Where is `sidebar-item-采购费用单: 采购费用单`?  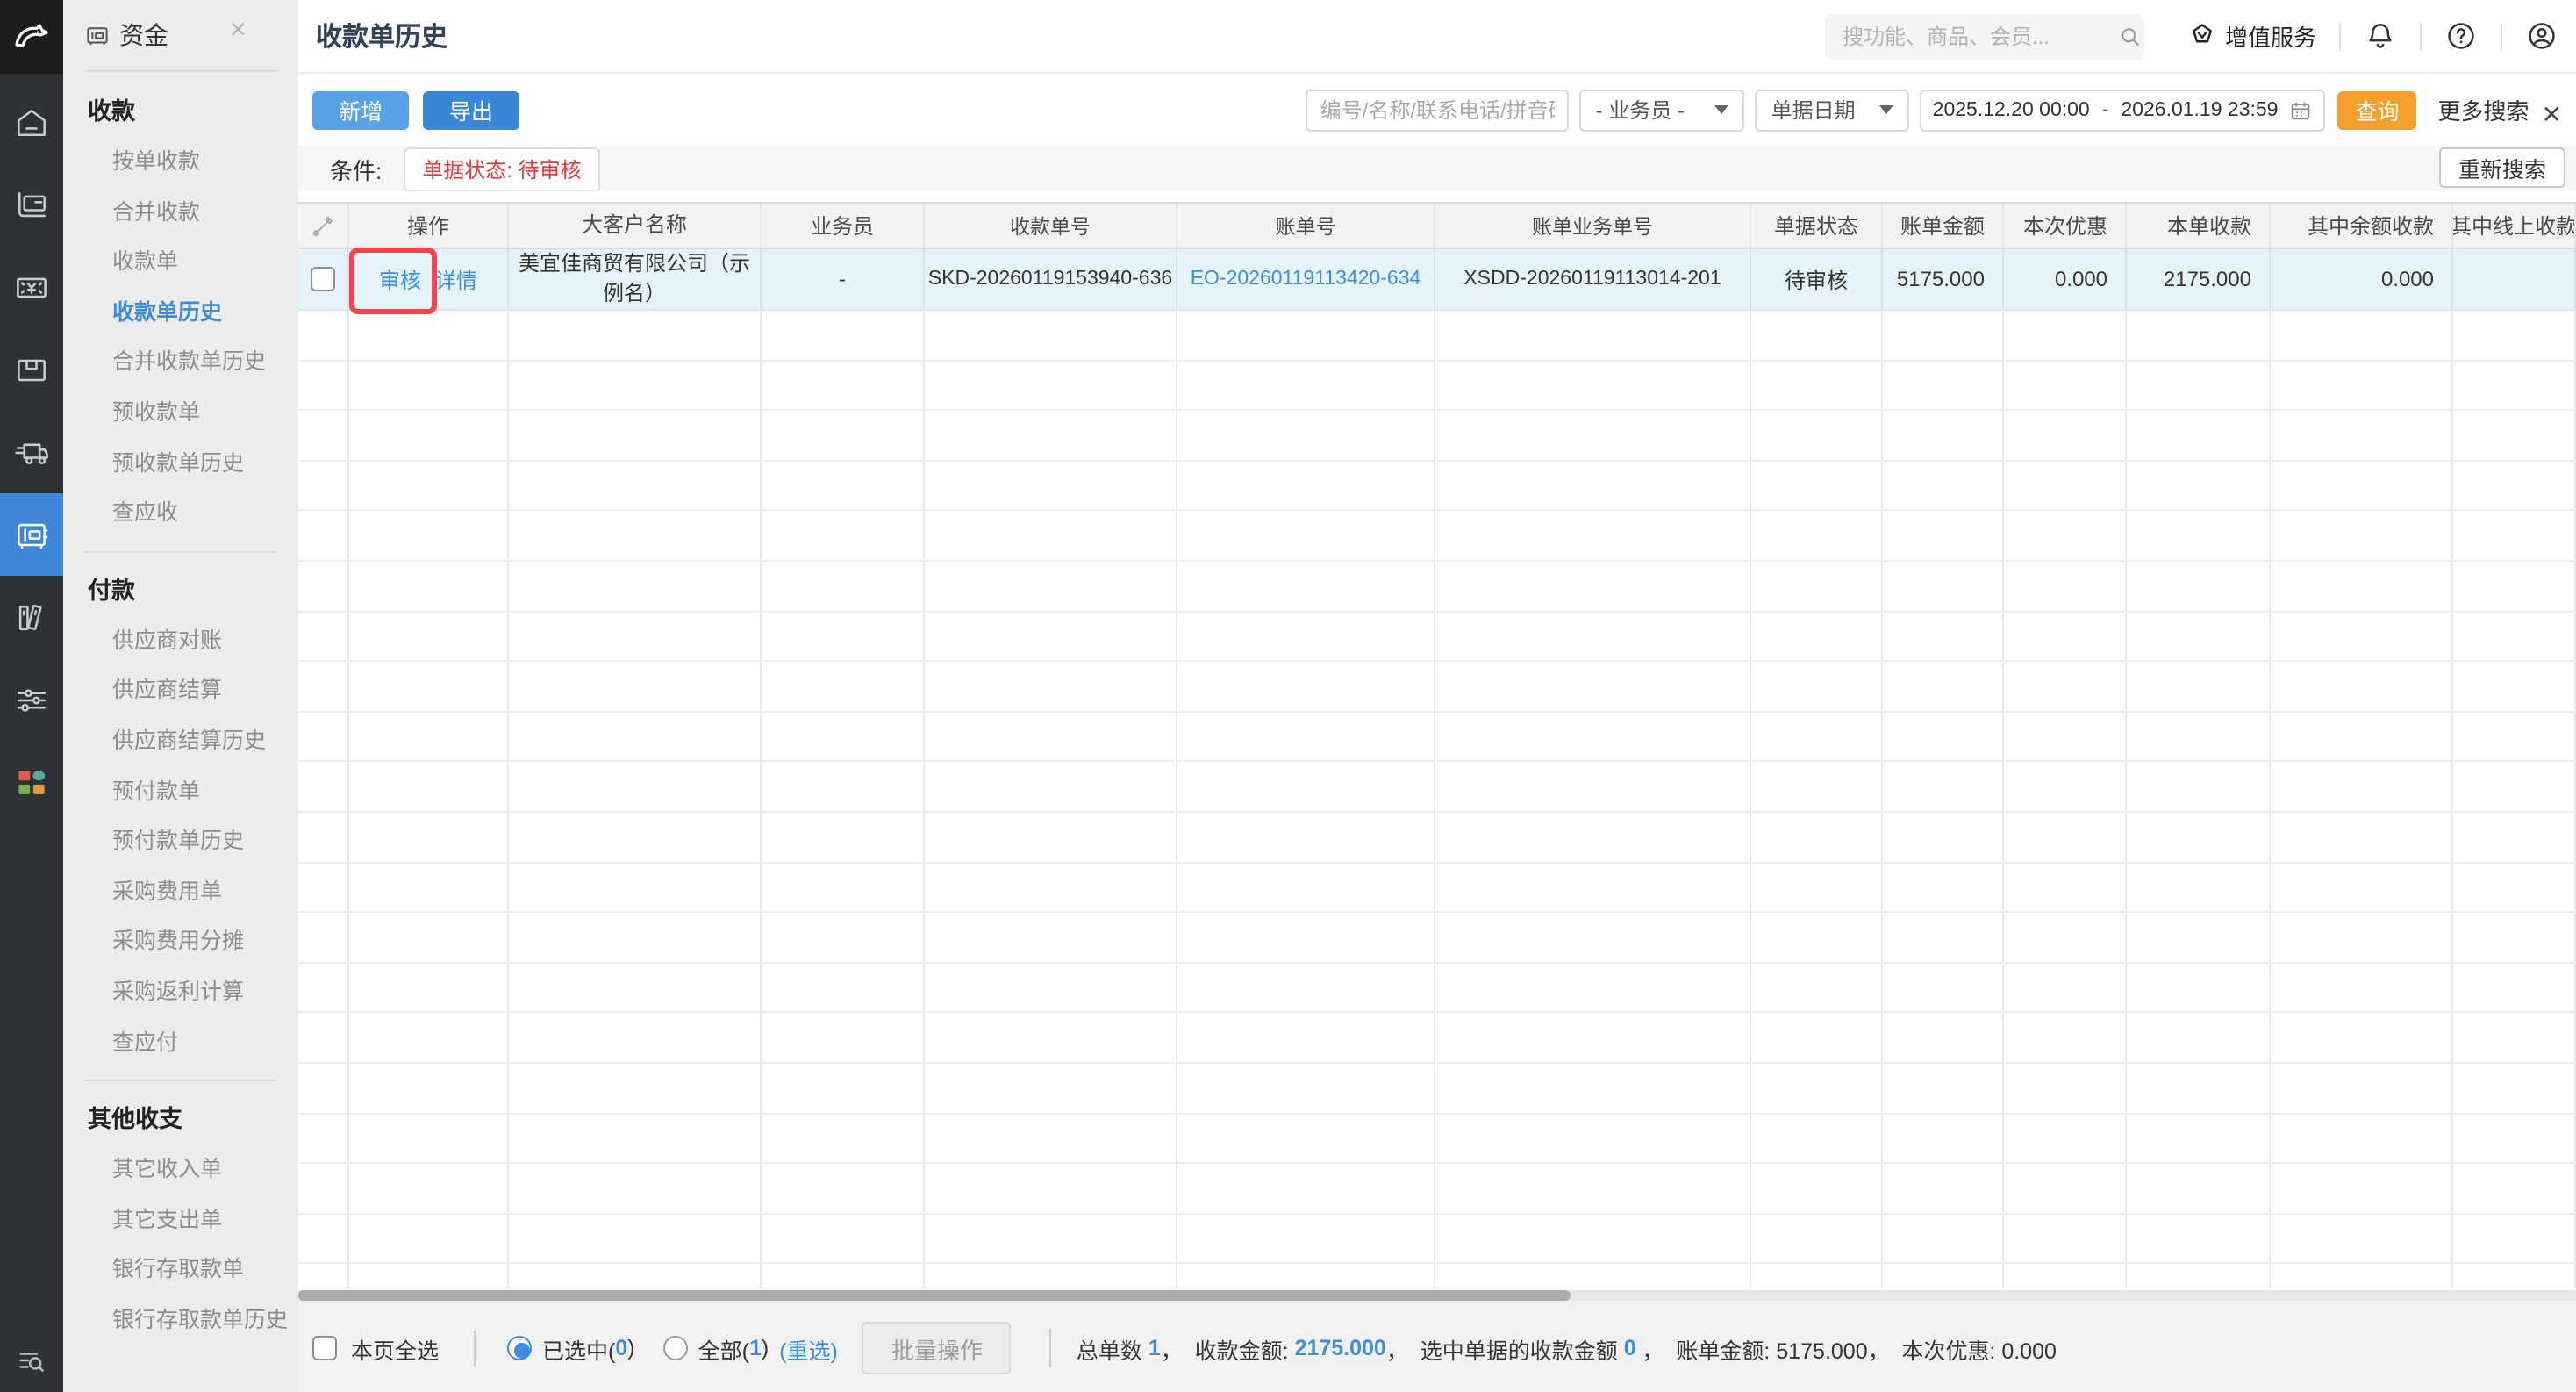
sidebar-item-采购费用单: 采购费用单 is located at coordinates (180, 891).